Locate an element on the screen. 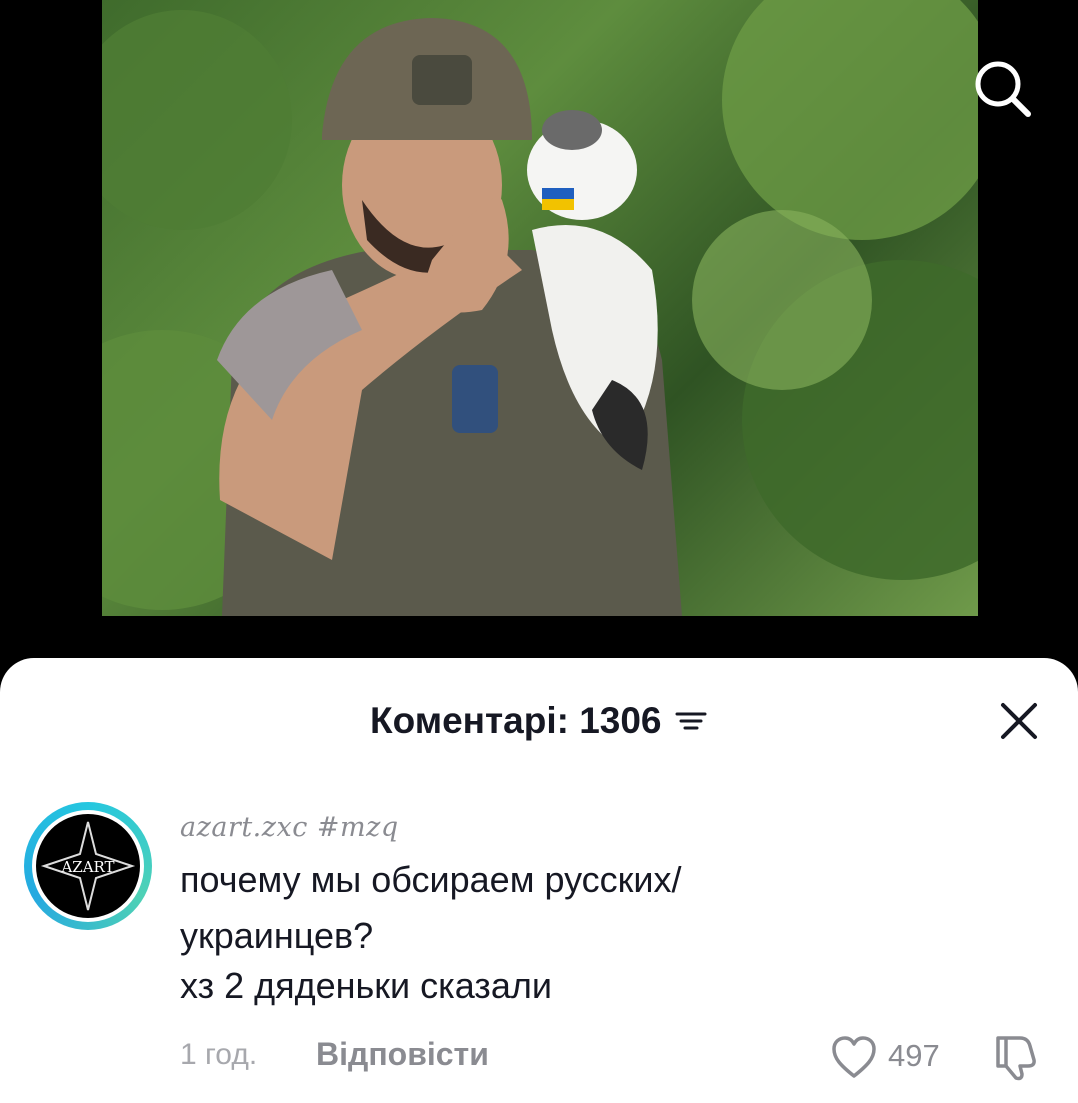  comments-header: Коментарі: 1306 is located at coordinates (539, 721).